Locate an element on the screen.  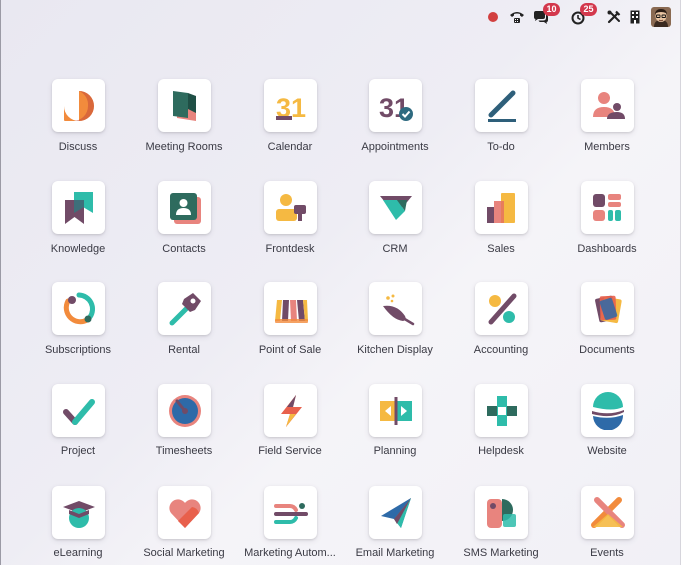
documents-icon is located at coordinates (608, 309).